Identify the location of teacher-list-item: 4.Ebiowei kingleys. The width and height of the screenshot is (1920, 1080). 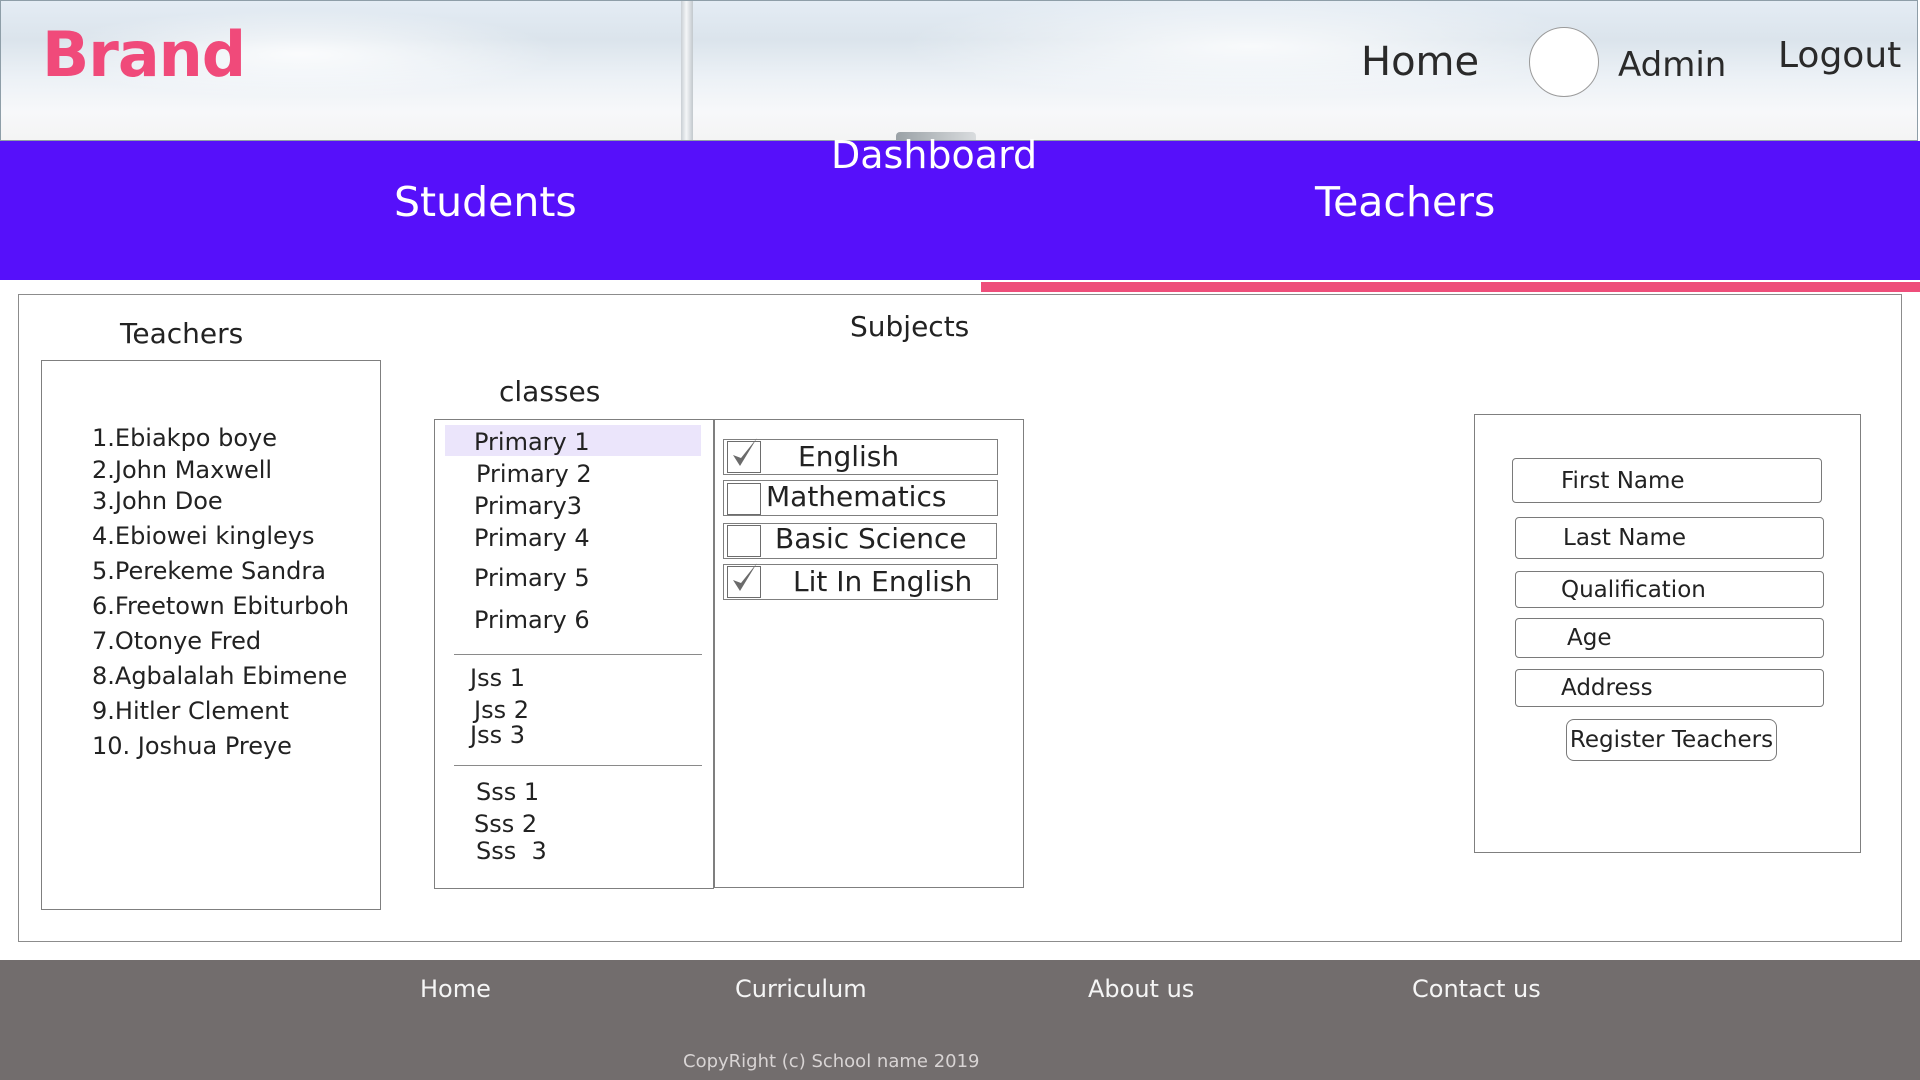
(203, 536).